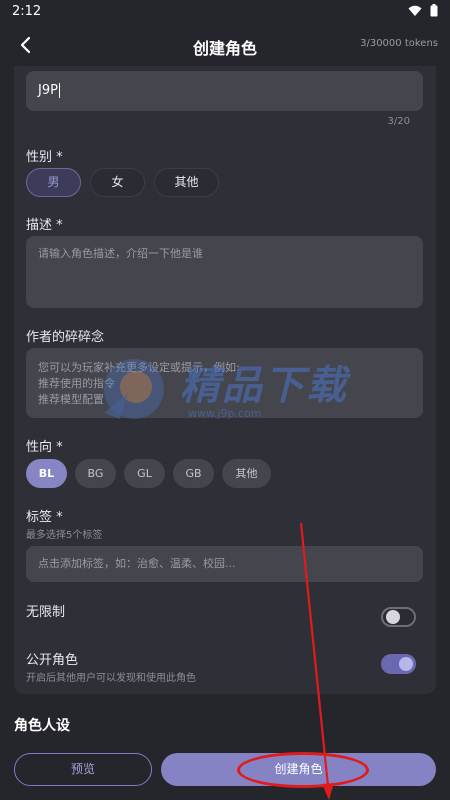 The width and height of the screenshot is (450, 800). I want to click on name-input-value: J9P, so click(48, 90).